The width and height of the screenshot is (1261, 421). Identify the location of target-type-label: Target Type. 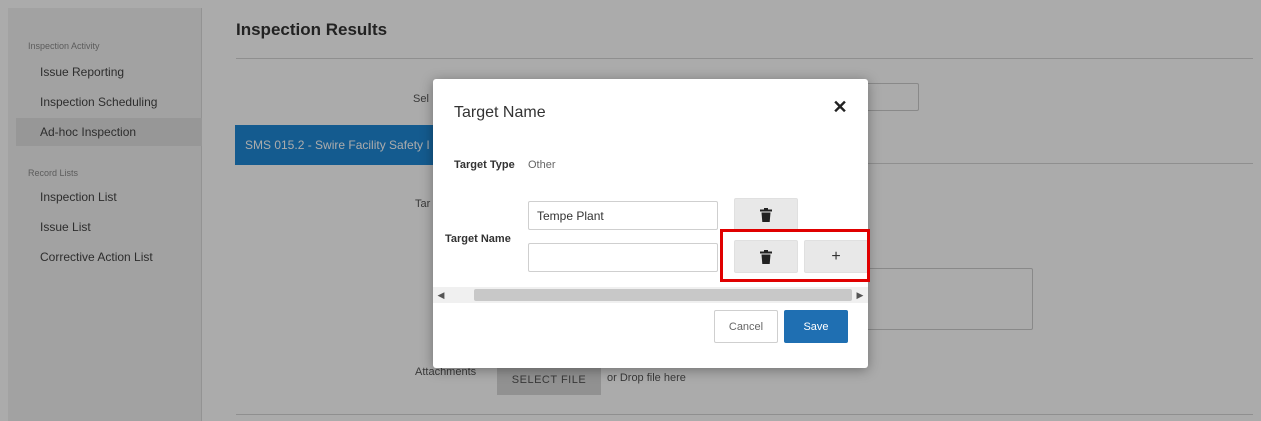
(484, 165).